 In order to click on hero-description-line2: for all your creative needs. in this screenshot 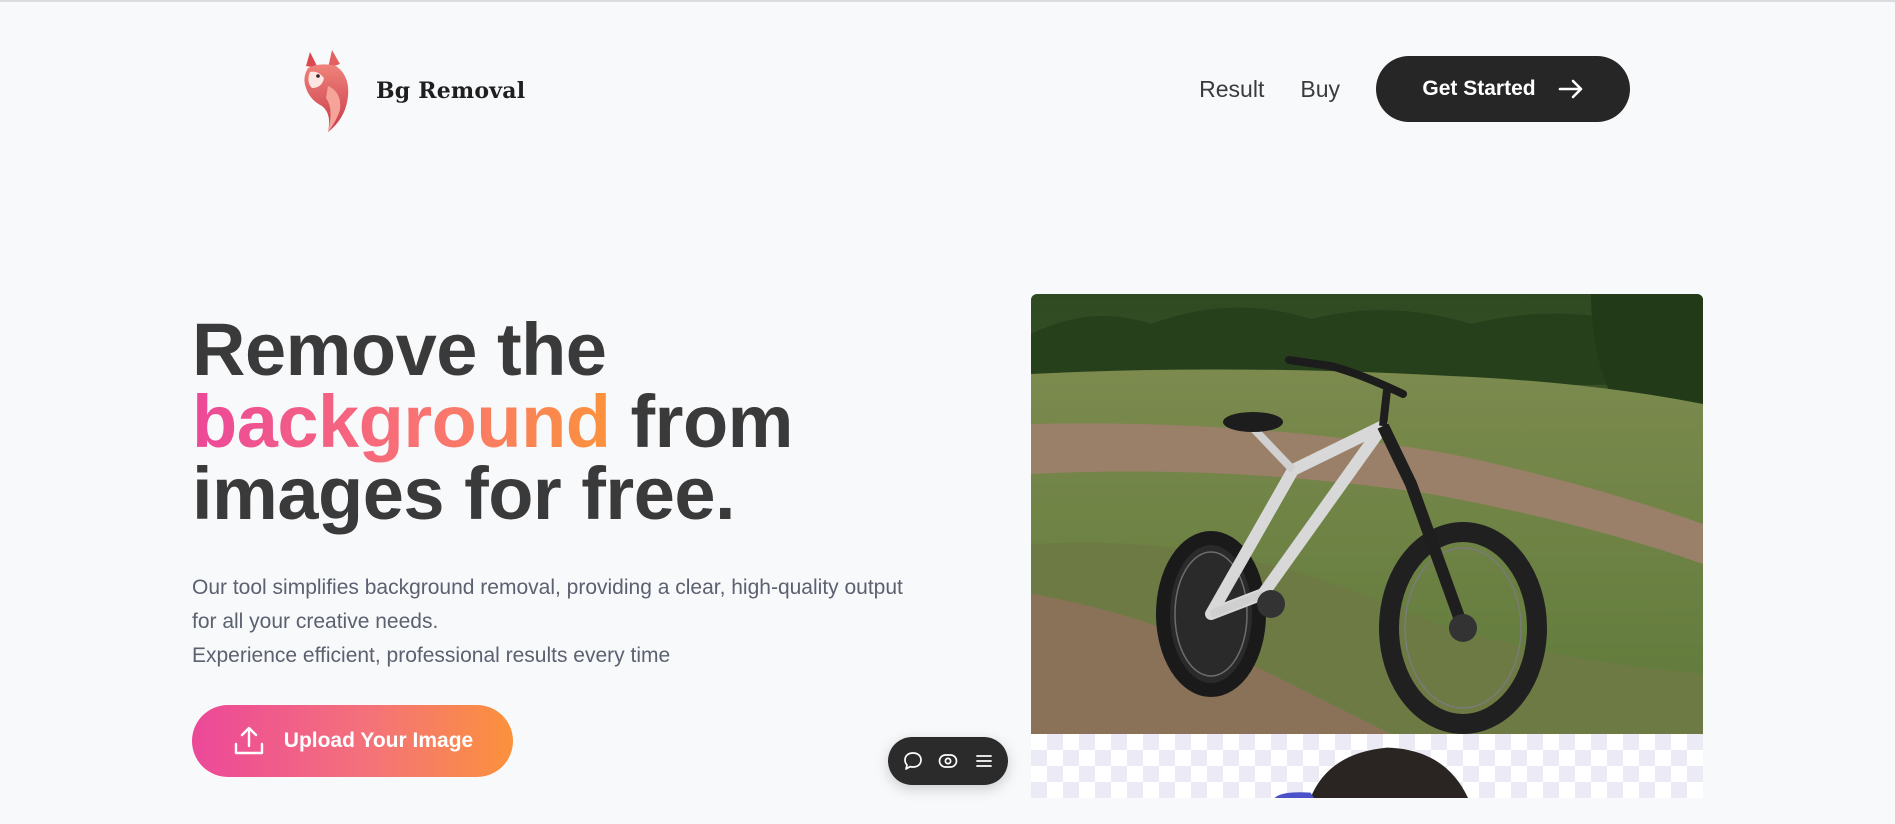, I will do `click(315, 621)`.